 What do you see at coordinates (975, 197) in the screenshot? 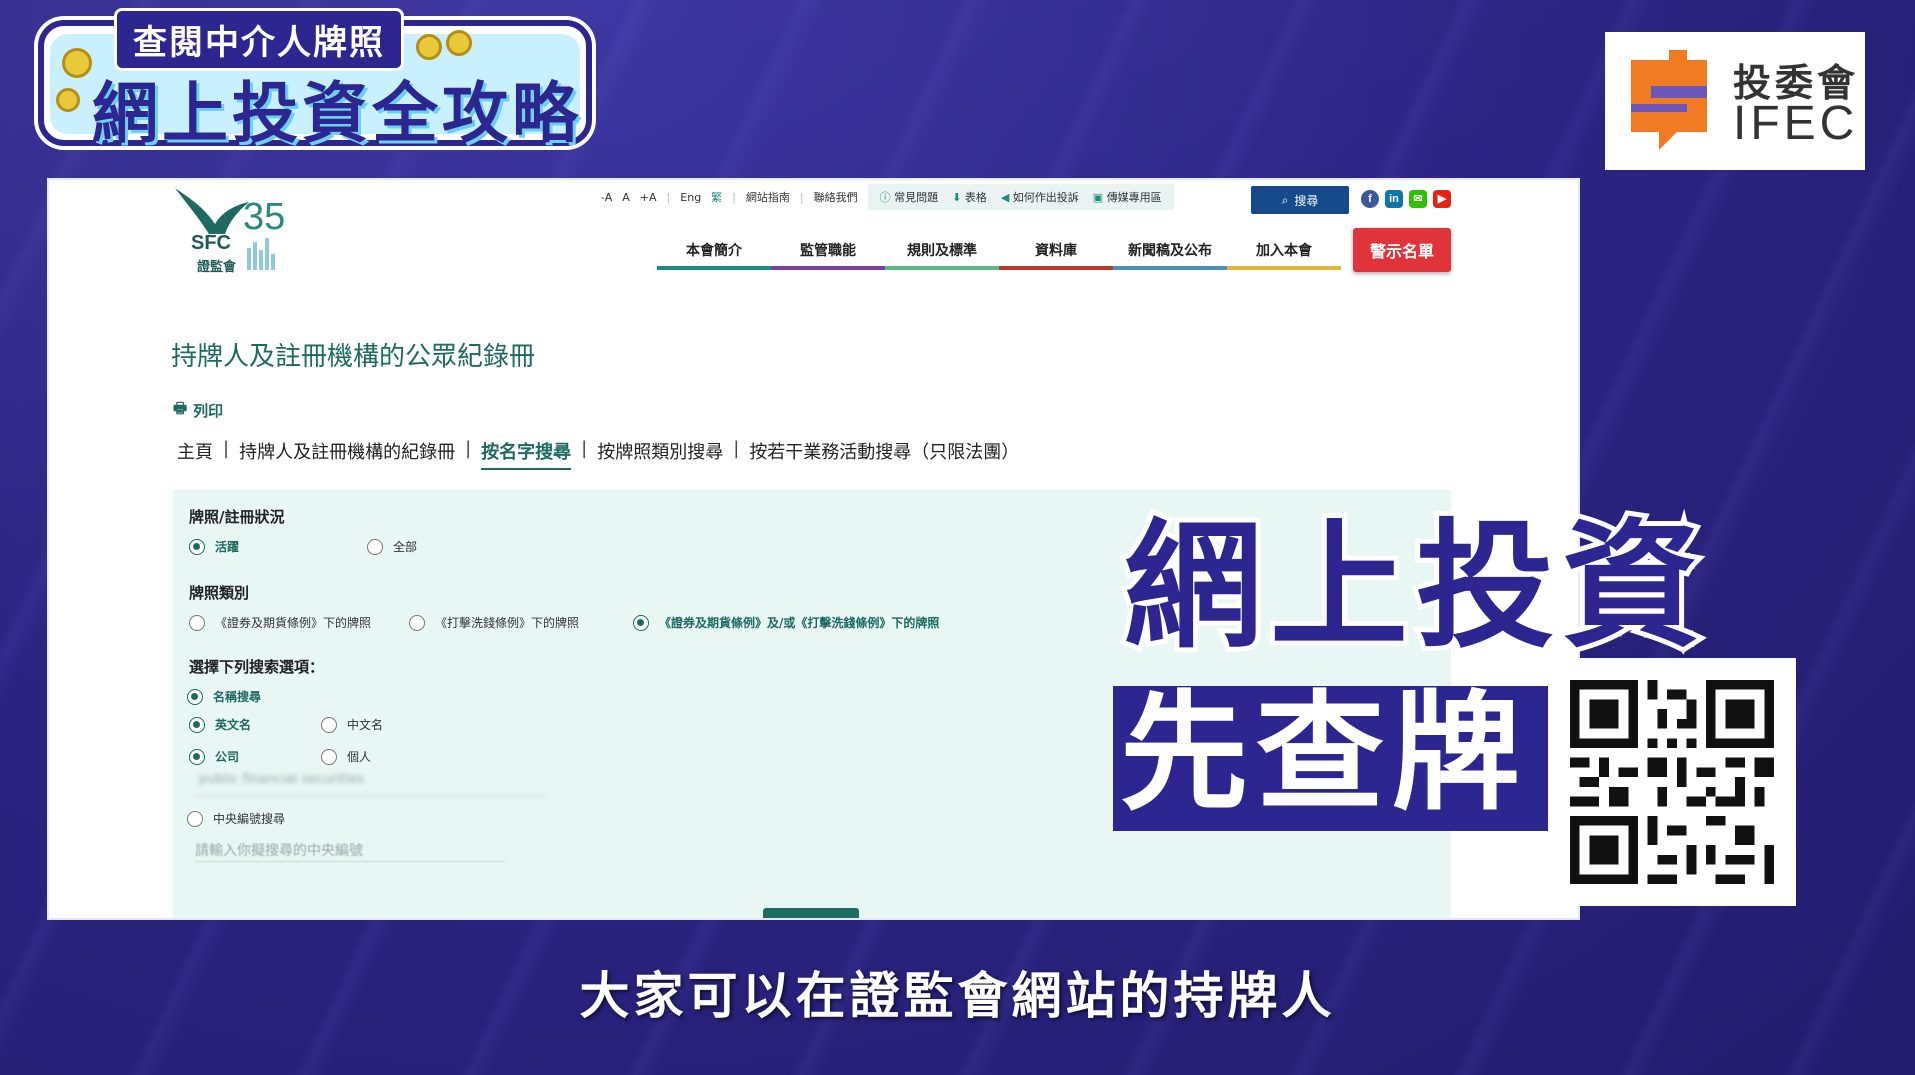
I see `forms-label: 表格` at bounding box center [975, 197].